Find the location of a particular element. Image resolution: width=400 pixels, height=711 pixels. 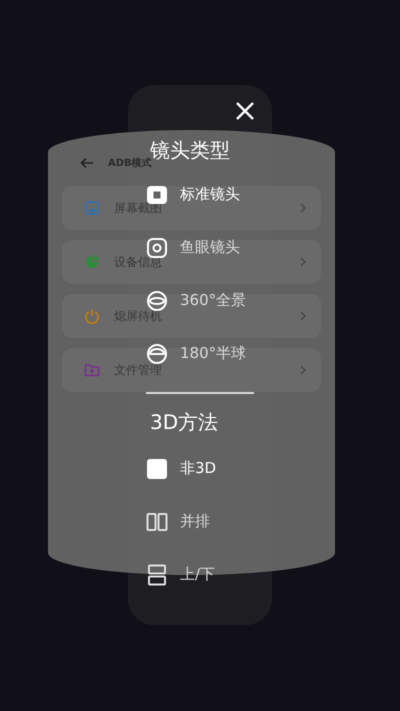

lens-option: 180°半球 is located at coordinates (213, 353).